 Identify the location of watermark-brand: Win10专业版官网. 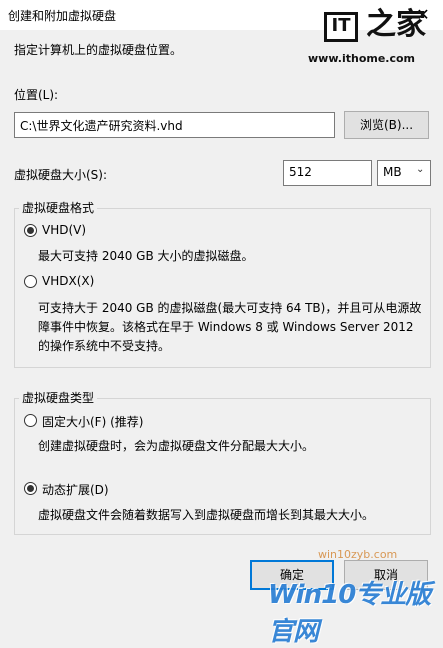
(349, 613).